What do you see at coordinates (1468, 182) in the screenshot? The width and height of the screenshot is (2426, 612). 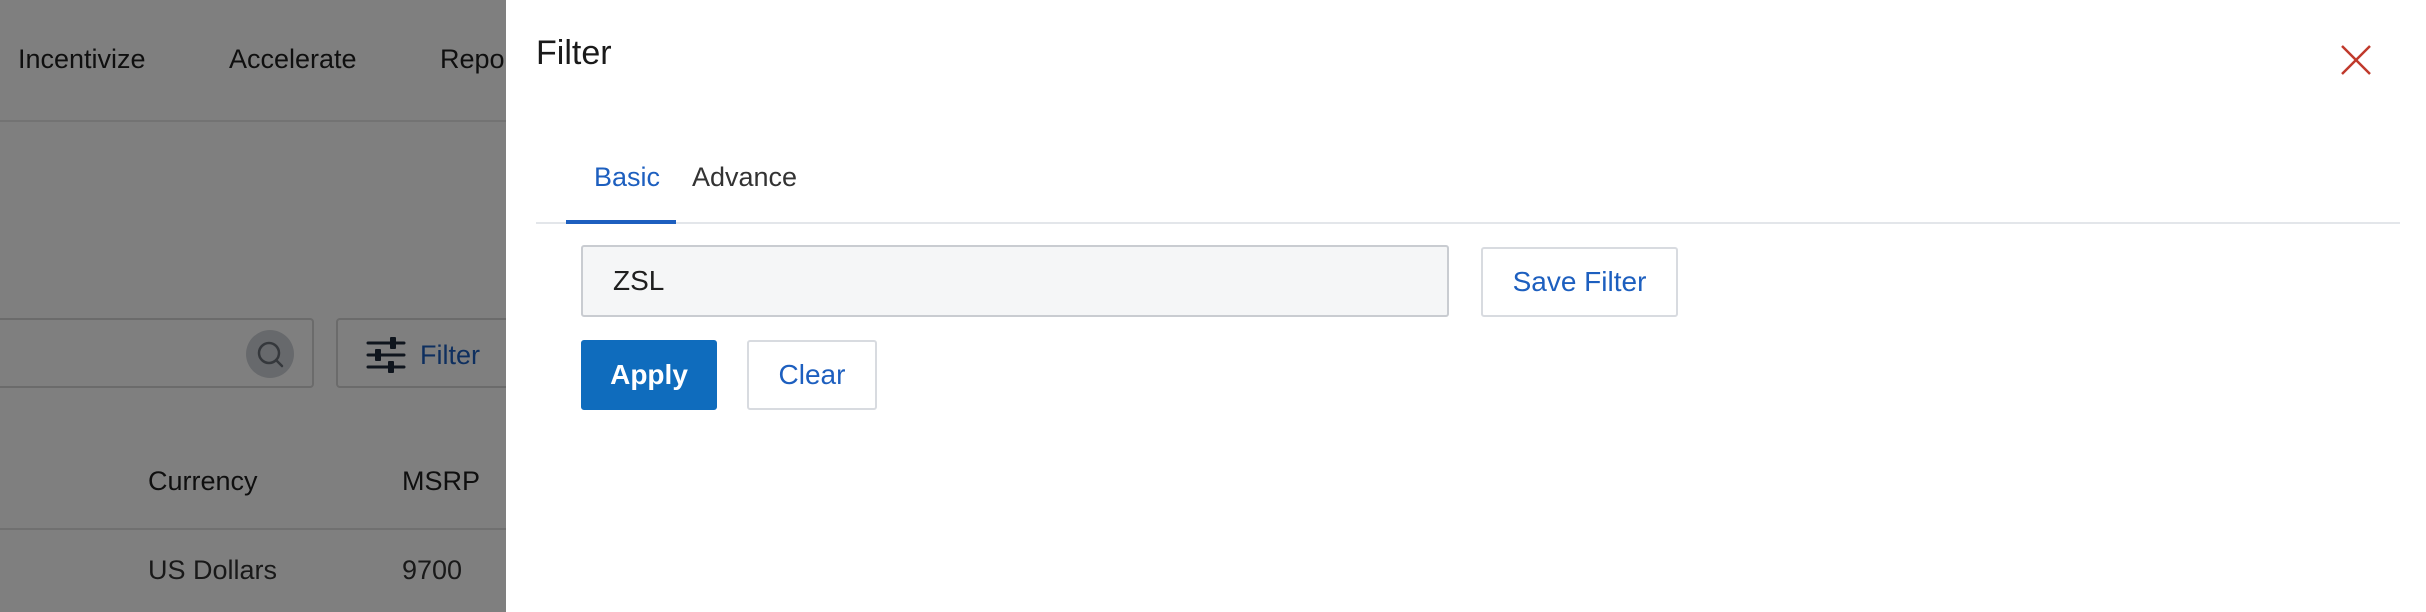 I see `filter-tabs: Basic Advance` at bounding box center [1468, 182].